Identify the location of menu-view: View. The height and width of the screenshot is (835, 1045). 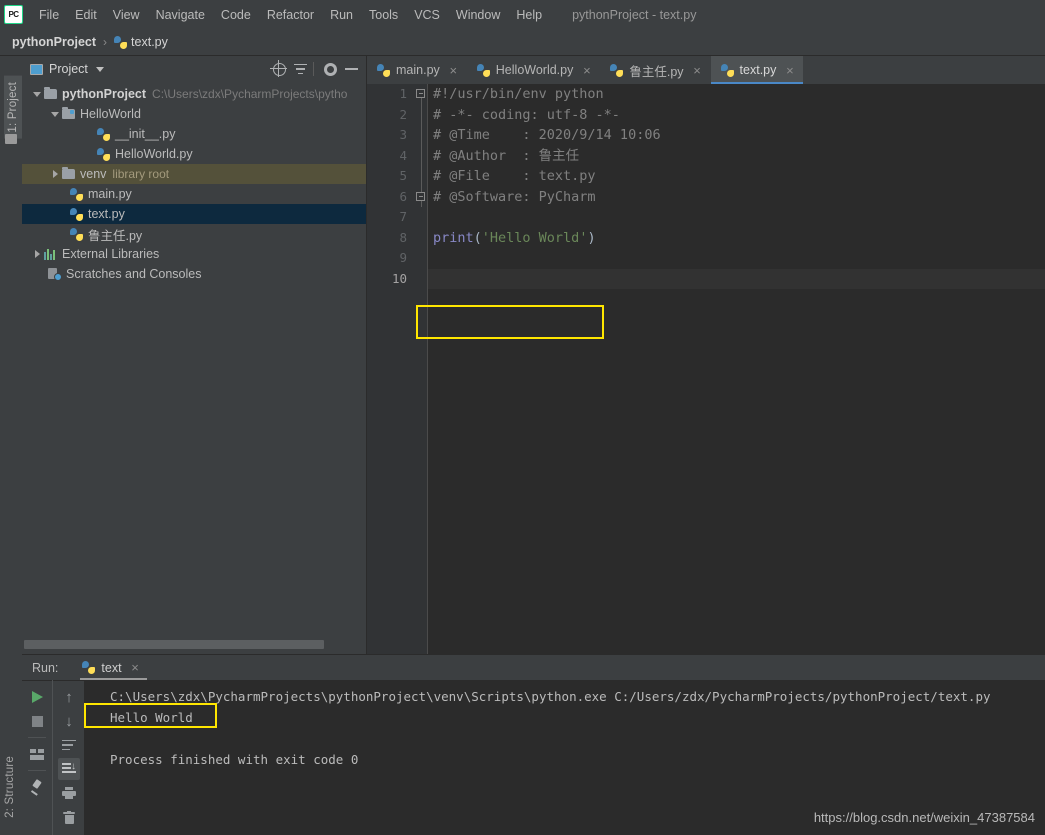
(126, 15).